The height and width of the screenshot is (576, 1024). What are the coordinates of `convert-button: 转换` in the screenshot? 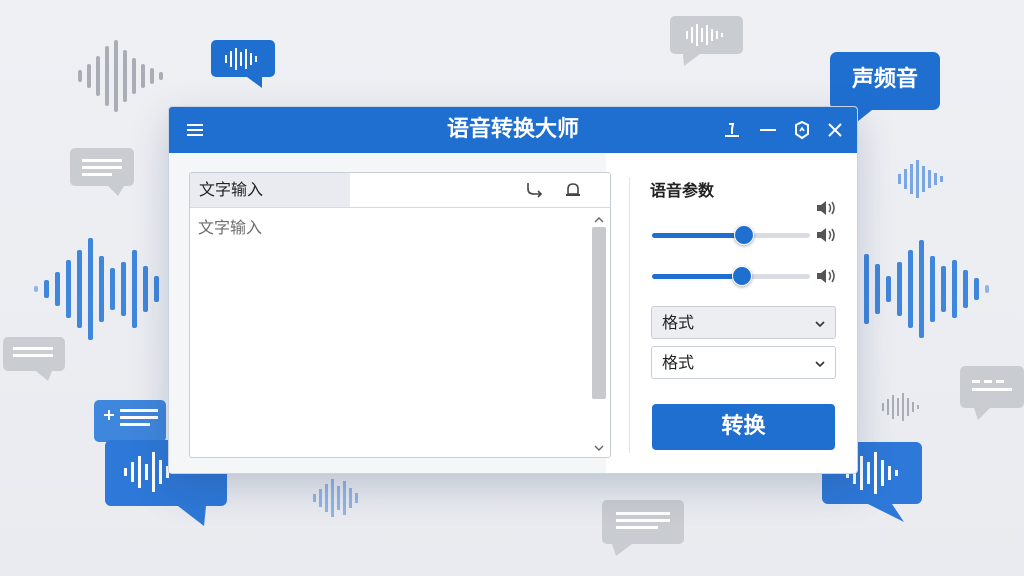 It's located at (743, 427).